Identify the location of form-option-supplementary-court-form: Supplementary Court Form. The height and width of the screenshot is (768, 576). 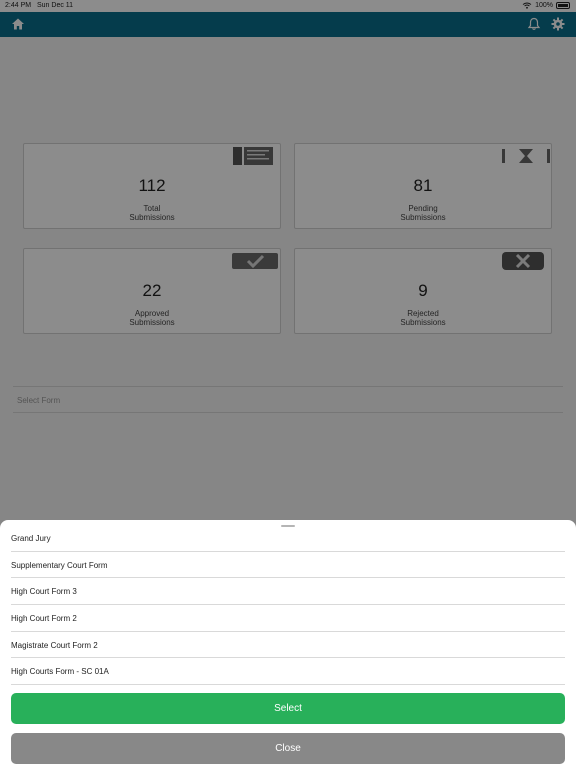
(288, 565).